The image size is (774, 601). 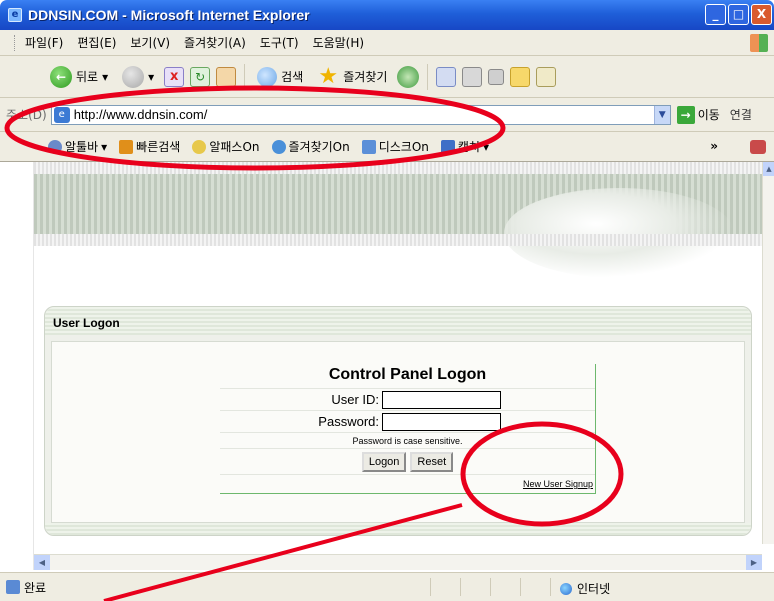 I want to click on status-text: 완료, so click(x=35, y=587).